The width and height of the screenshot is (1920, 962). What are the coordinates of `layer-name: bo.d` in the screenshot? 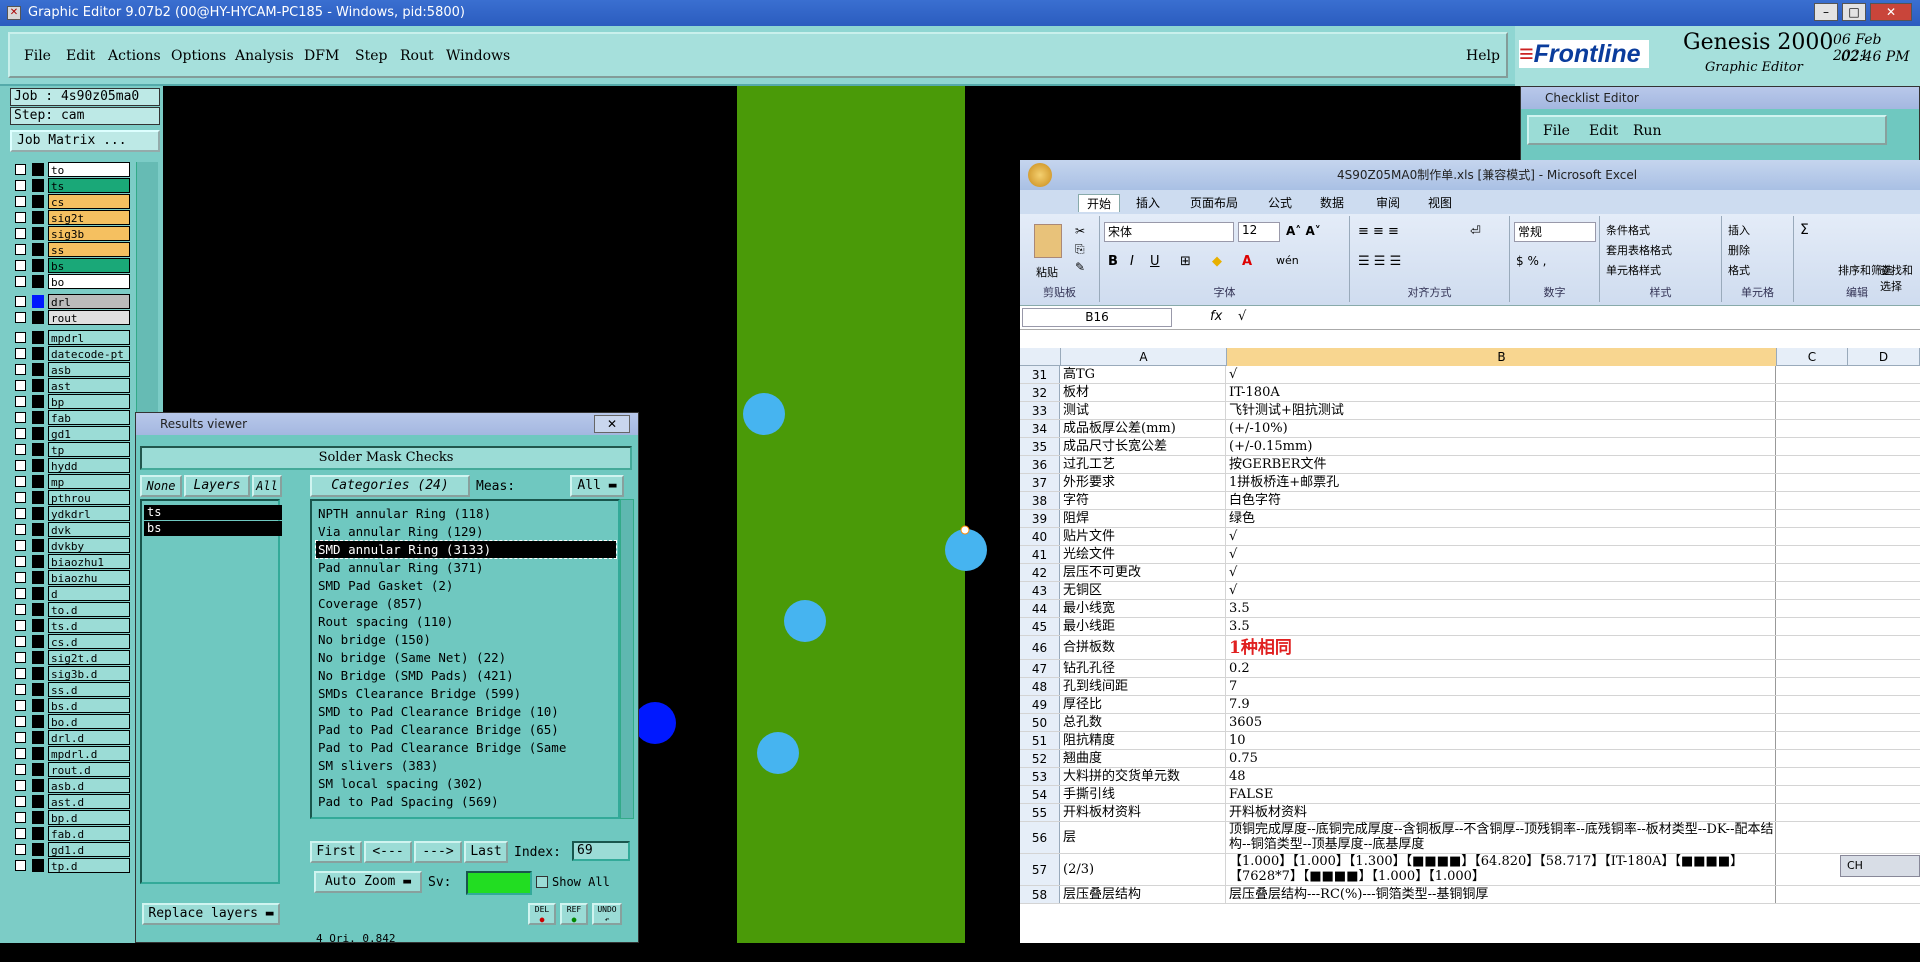 It's located at (89, 721).